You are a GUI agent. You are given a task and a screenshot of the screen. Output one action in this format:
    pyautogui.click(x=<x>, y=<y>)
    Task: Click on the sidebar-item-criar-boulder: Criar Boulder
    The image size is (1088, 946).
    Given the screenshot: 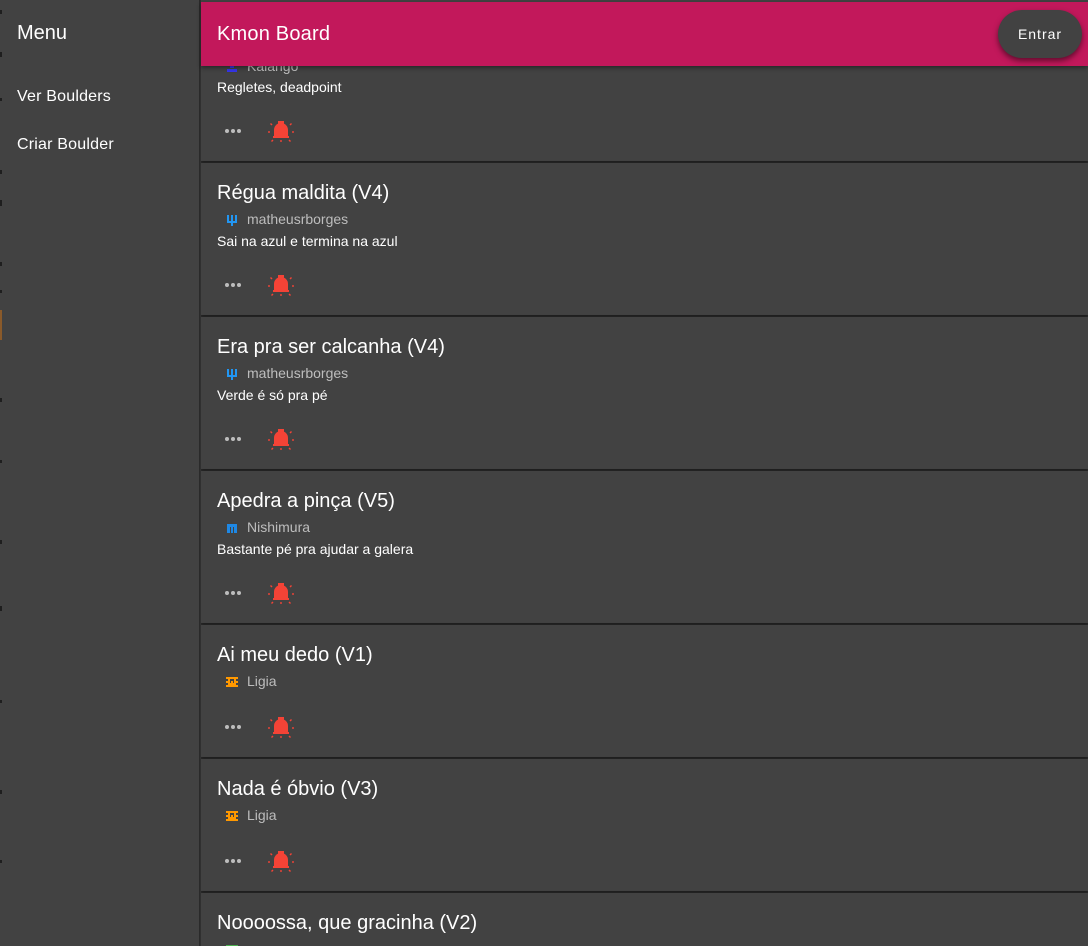 What is the action you would take?
    pyautogui.click(x=100, y=146)
    